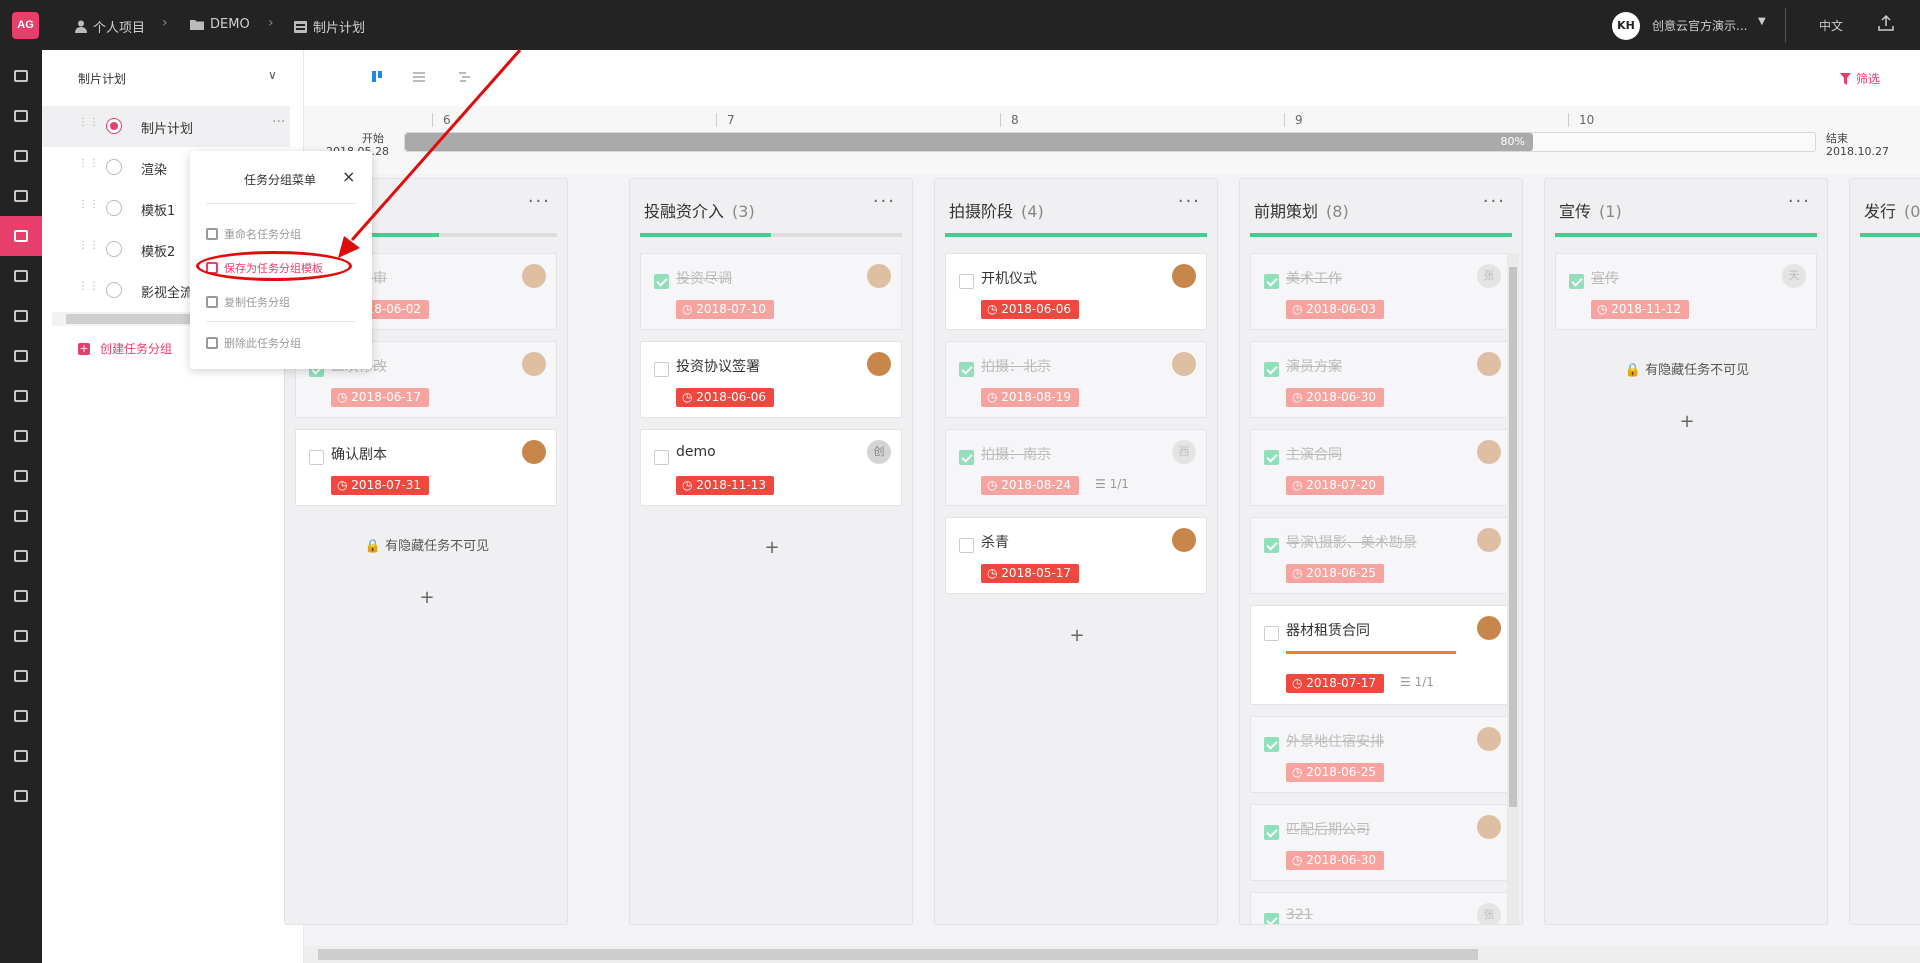 This screenshot has height=963, width=1920. What do you see at coordinates (21, 596) in the screenshot?
I see `sync-icon` at bounding box center [21, 596].